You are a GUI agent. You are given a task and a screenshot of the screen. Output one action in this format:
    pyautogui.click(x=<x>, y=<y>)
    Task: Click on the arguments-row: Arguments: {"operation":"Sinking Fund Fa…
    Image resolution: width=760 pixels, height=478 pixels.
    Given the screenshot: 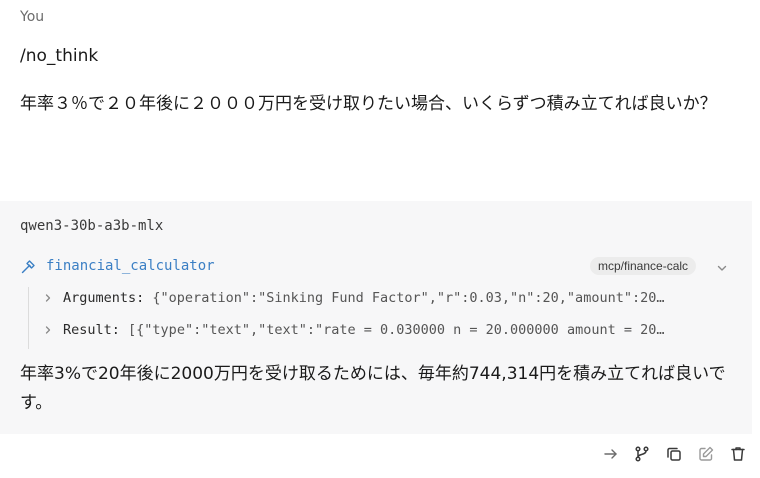 What is the action you would take?
    pyautogui.click(x=388, y=298)
    